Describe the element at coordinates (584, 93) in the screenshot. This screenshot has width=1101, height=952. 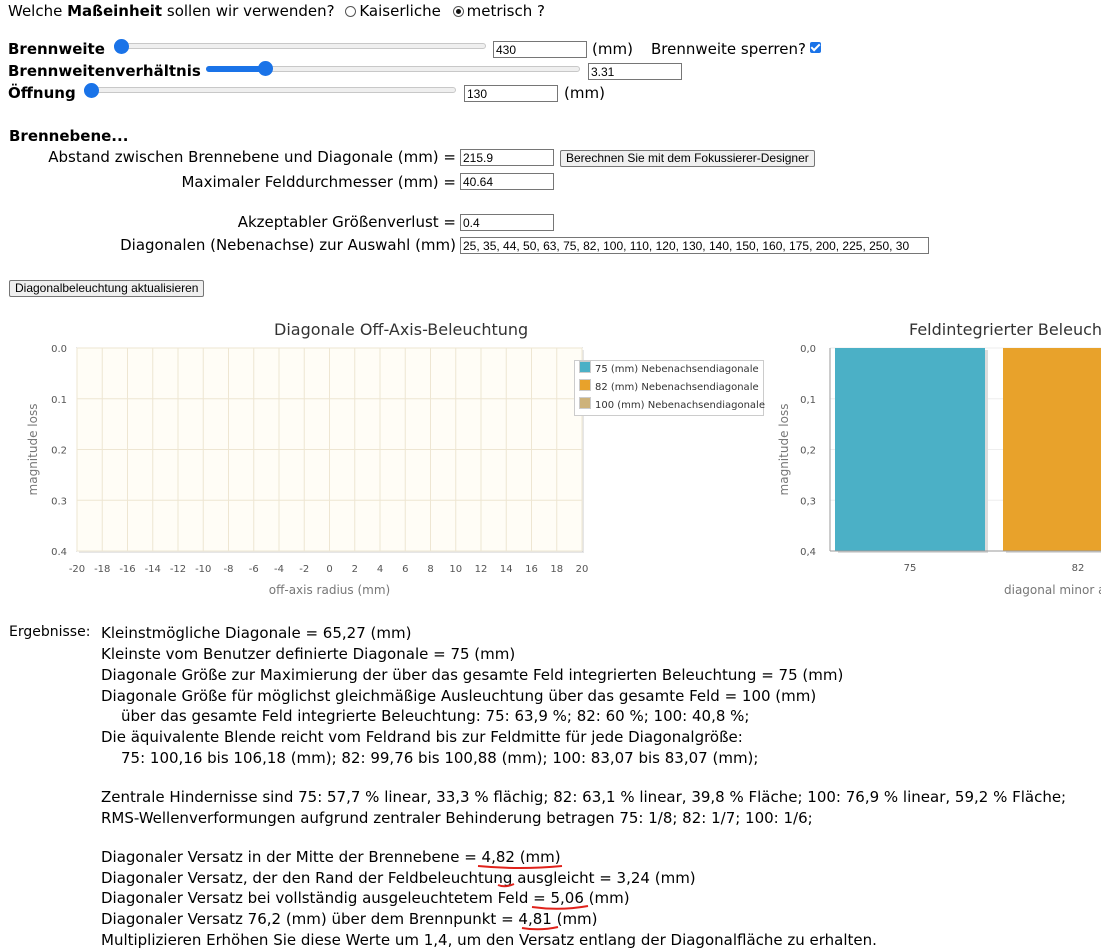
I see `aperture-unit: (mm)` at that location.